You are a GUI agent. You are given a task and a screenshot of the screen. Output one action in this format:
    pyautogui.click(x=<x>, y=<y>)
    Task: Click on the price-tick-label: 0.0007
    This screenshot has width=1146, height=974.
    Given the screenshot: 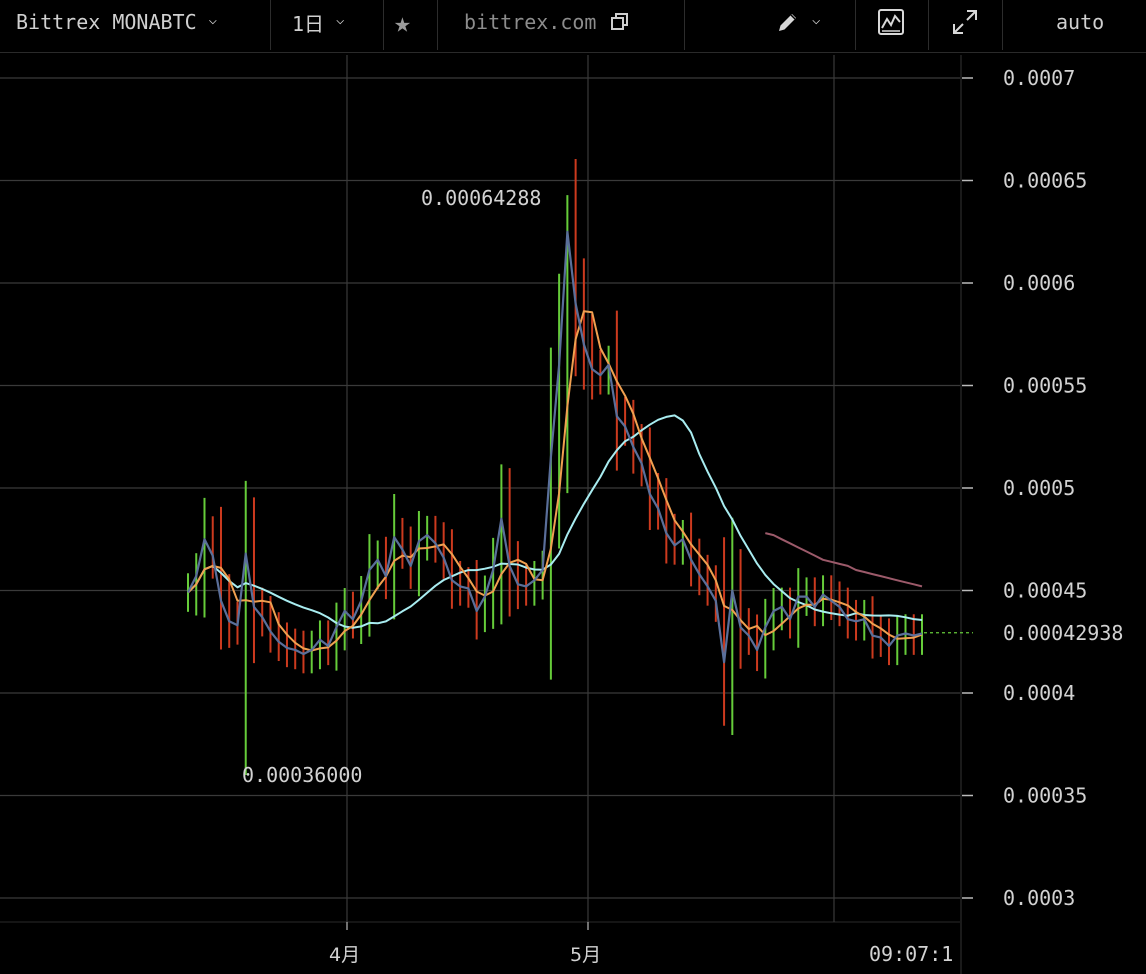 What is the action you would take?
    pyautogui.click(x=1039, y=78)
    